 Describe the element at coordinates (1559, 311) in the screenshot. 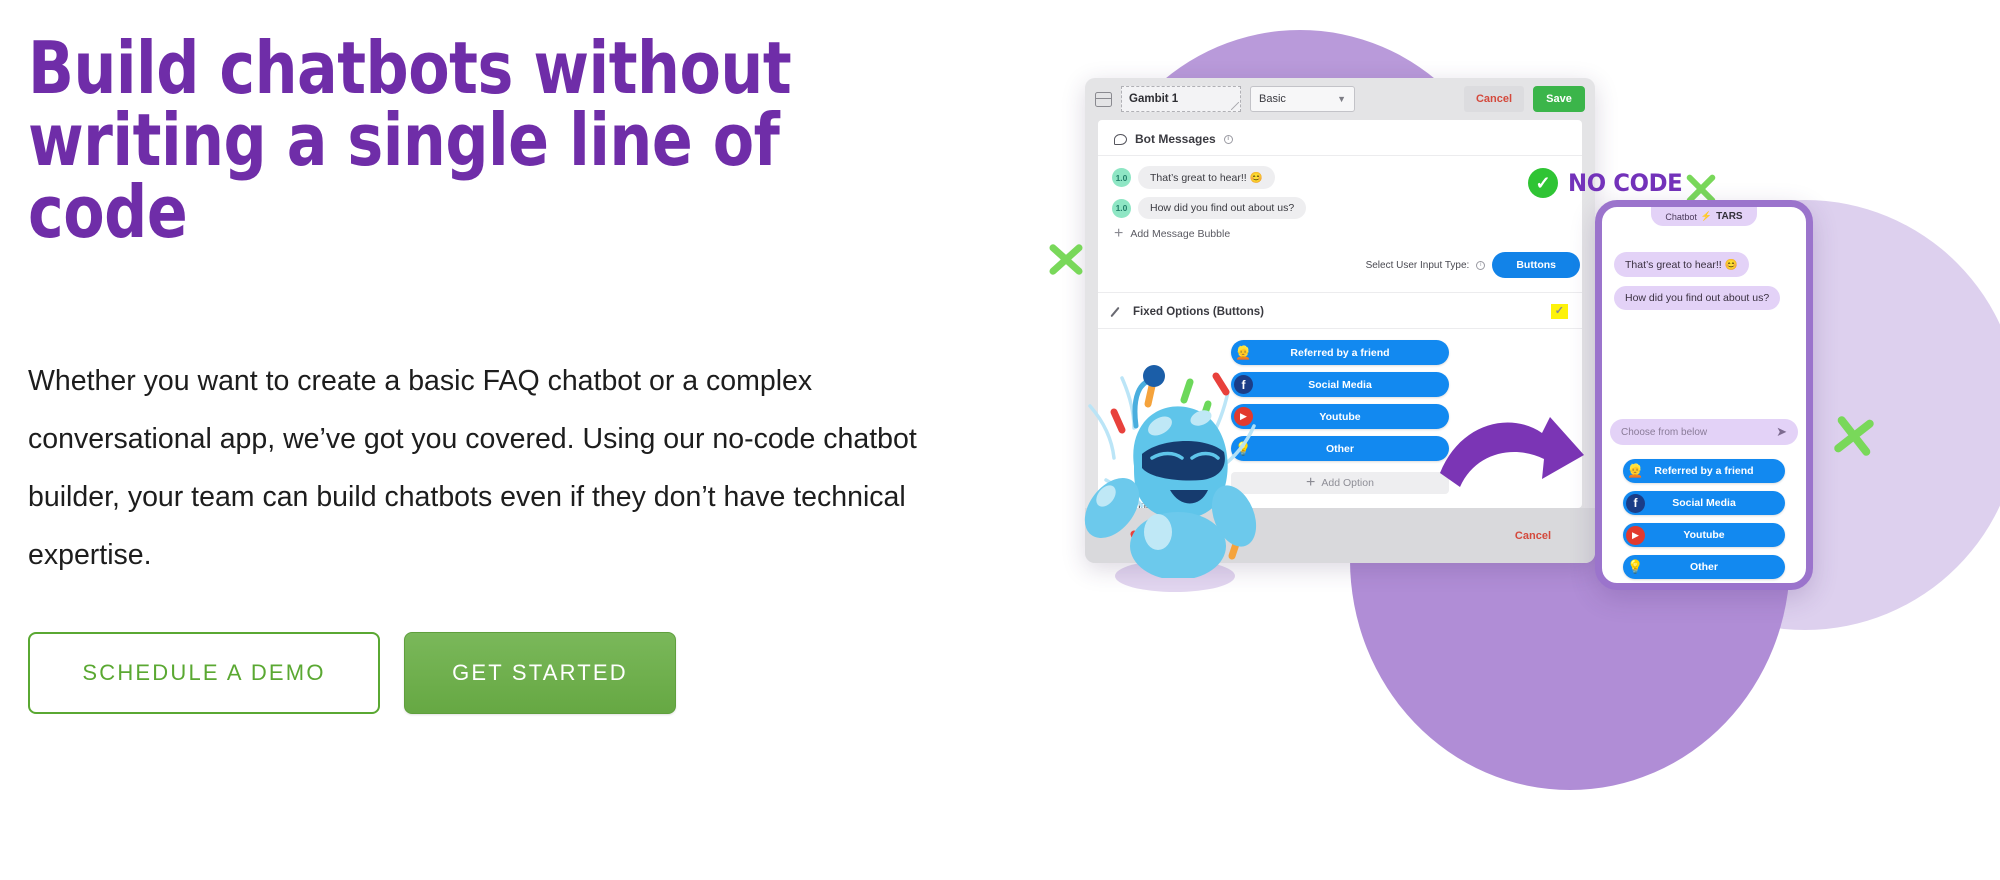

I see `check-icon: ✓` at that location.